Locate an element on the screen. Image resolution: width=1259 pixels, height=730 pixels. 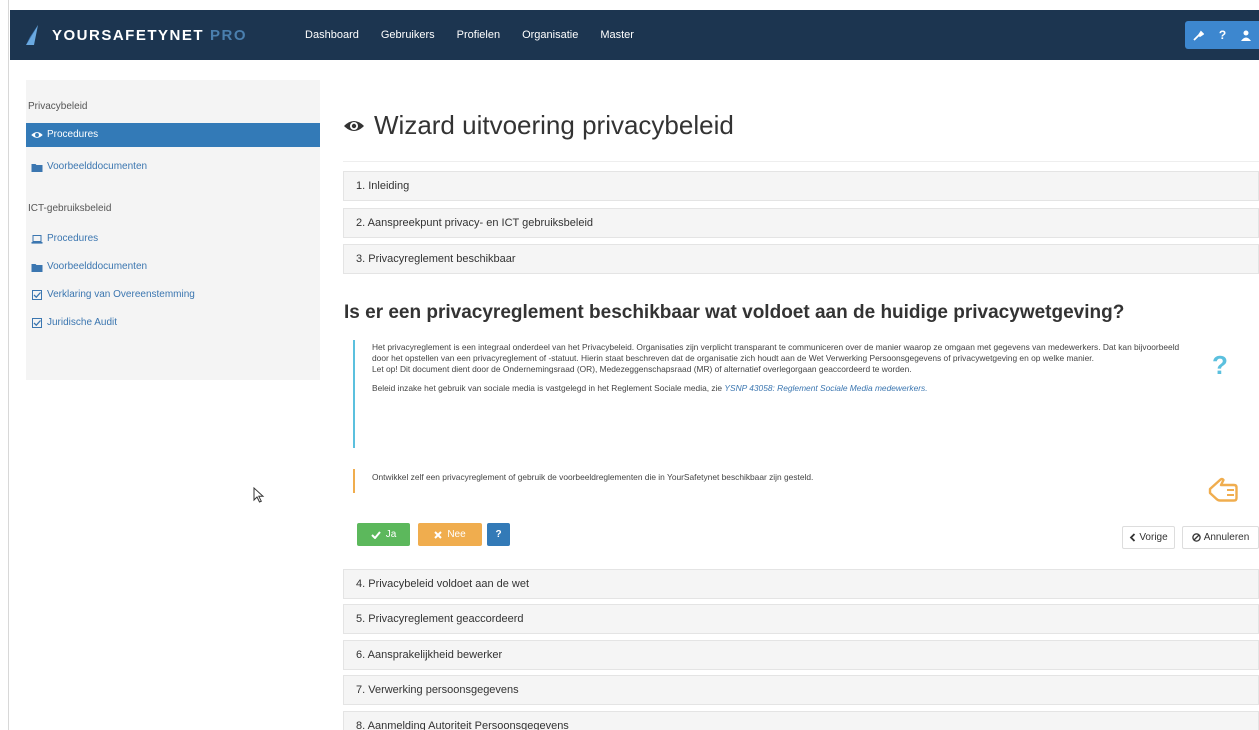
nav-link-profielen: Profielen is located at coordinates (478, 35).